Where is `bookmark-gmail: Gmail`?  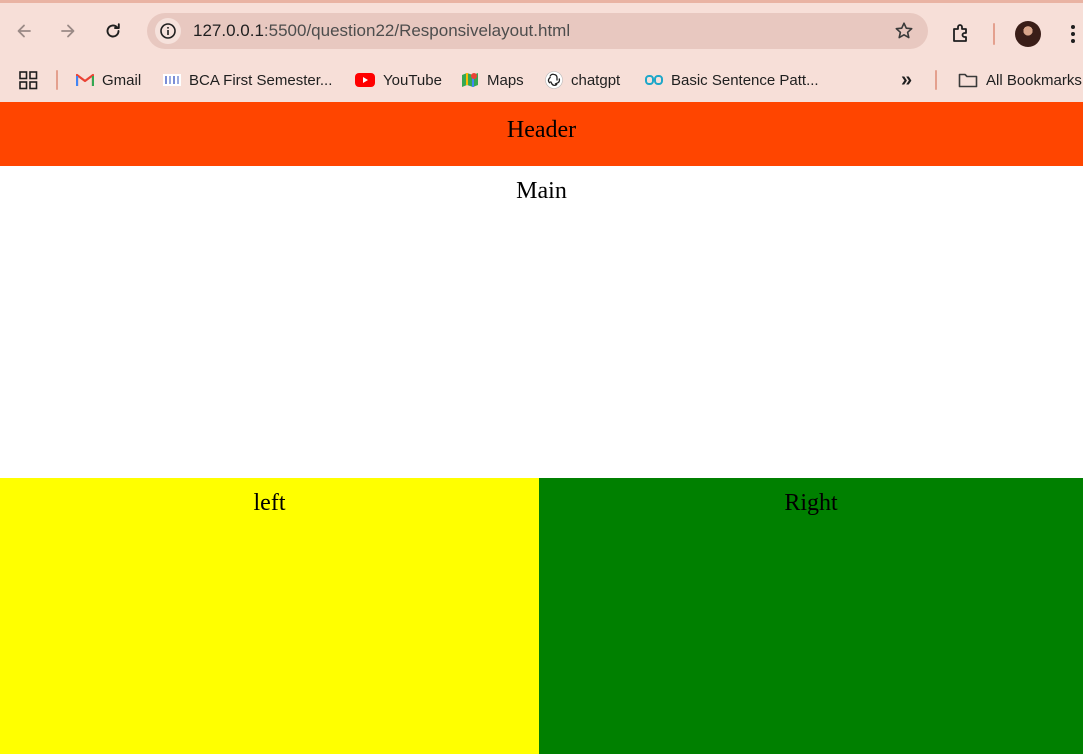
bookmark-gmail: Gmail is located at coordinates (108, 80).